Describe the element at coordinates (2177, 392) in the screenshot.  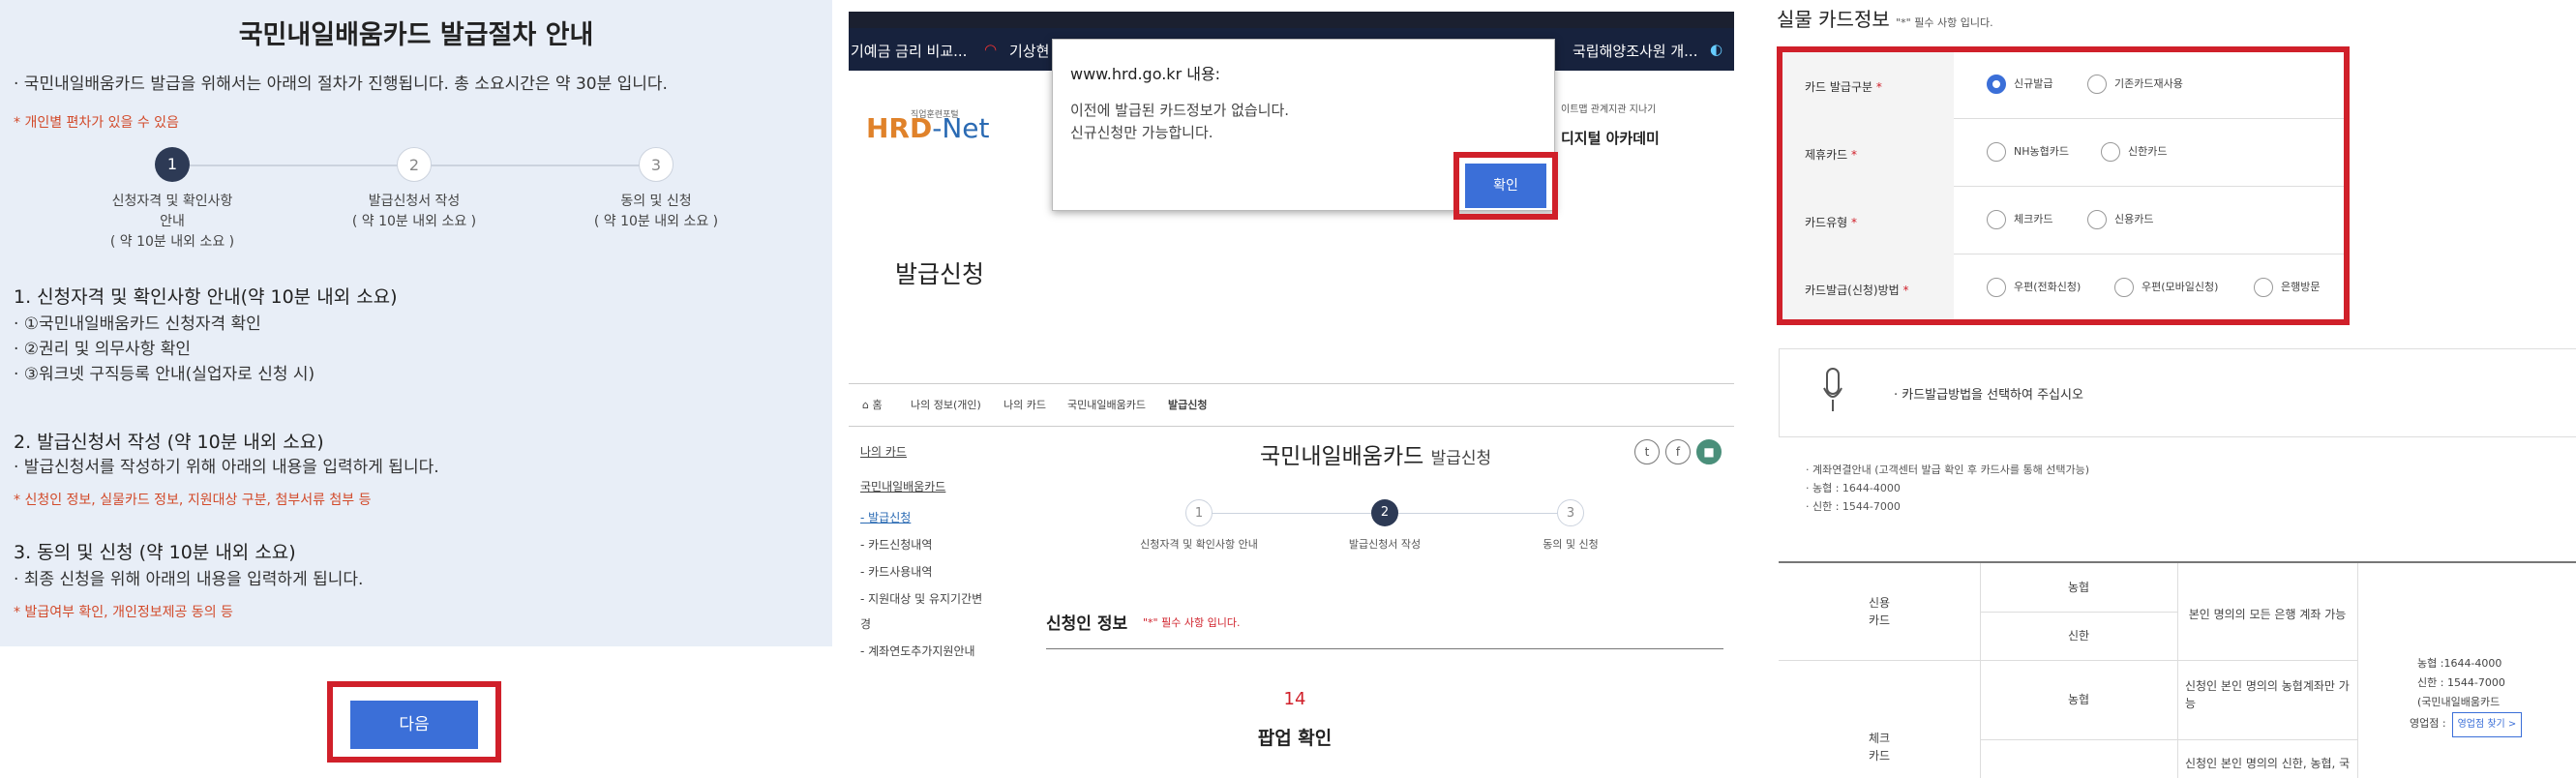
I see `guide-box: · 카드발급방법을 선택하여 주십시오` at that location.